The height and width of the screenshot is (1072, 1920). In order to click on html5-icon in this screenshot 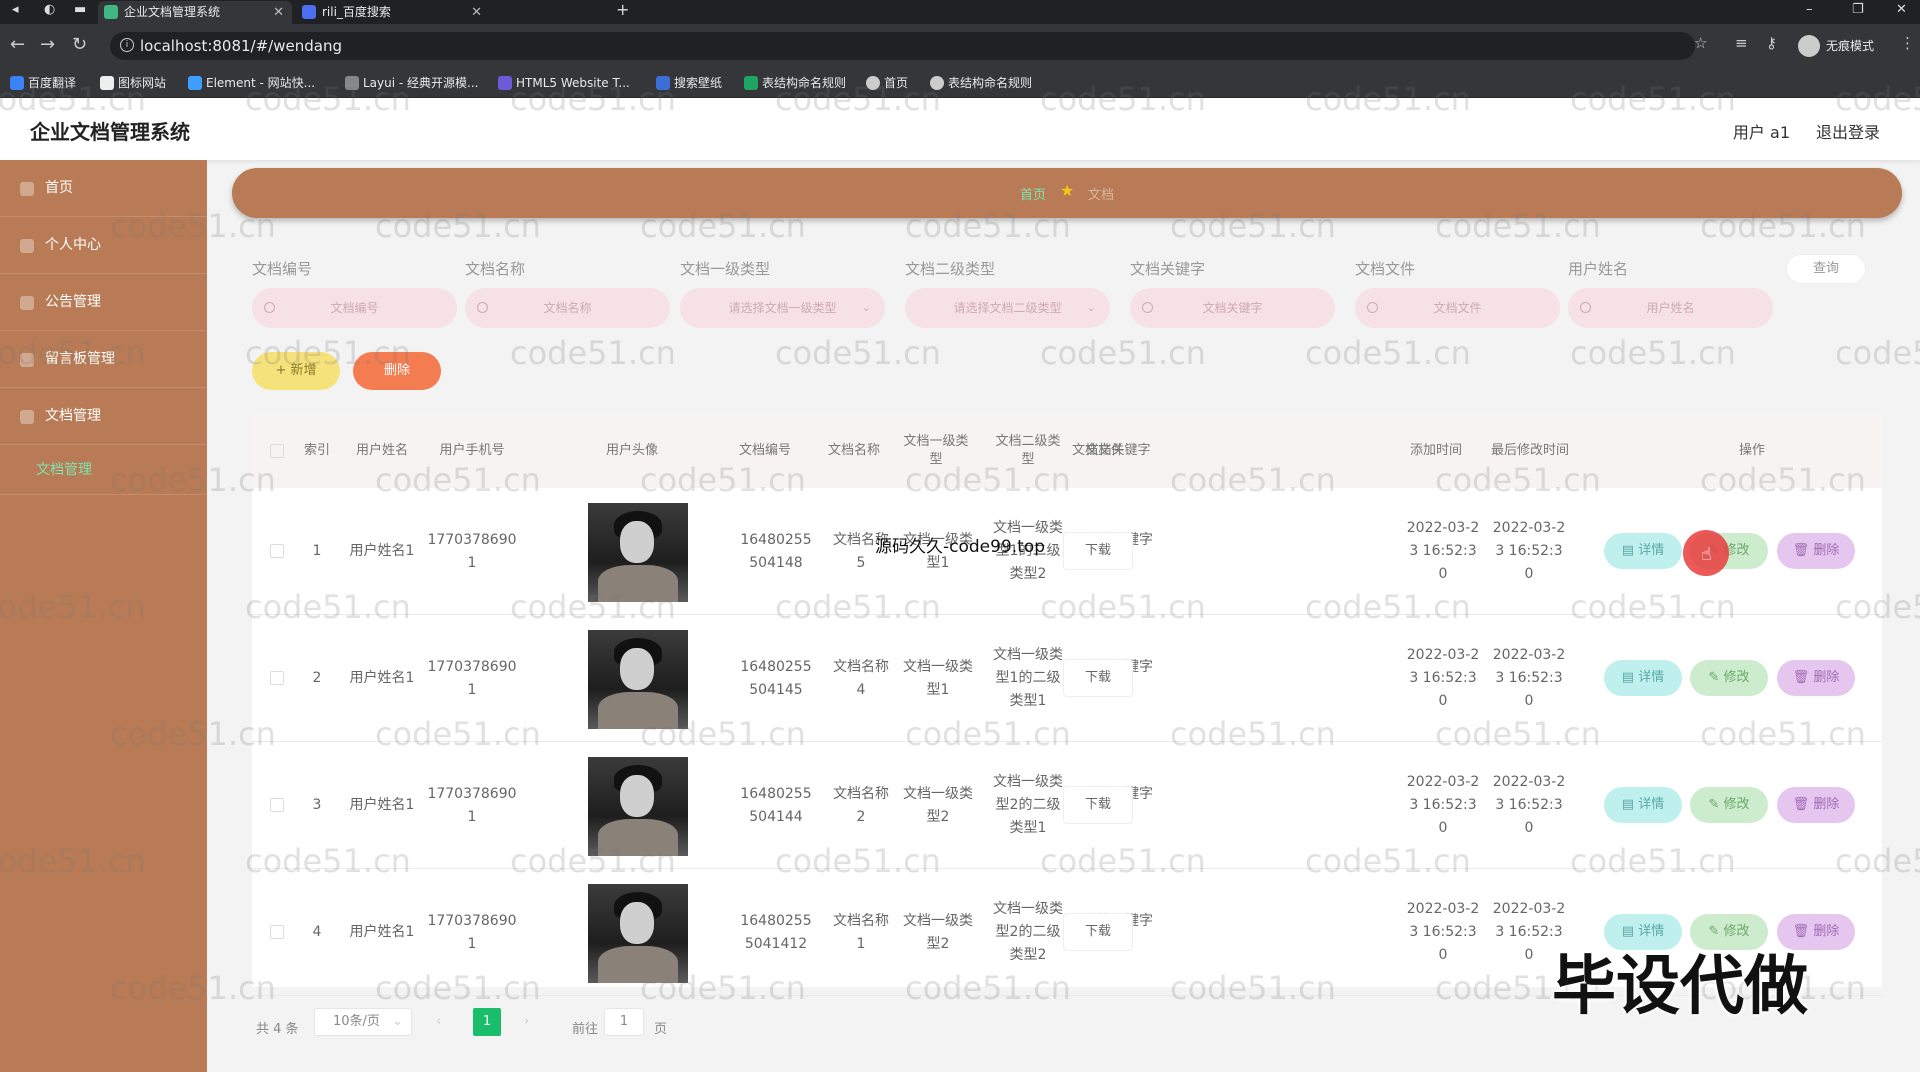, I will do `click(505, 83)`.